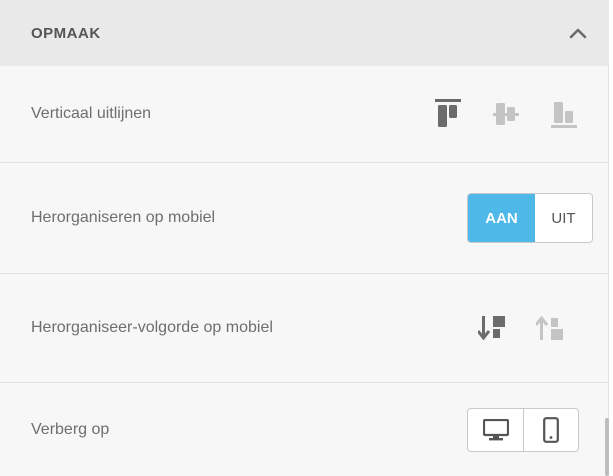  What do you see at coordinates (152, 327) in the screenshot?
I see `reorder-order-label: Herorganiseer-volgorde op mobiel` at bounding box center [152, 327].